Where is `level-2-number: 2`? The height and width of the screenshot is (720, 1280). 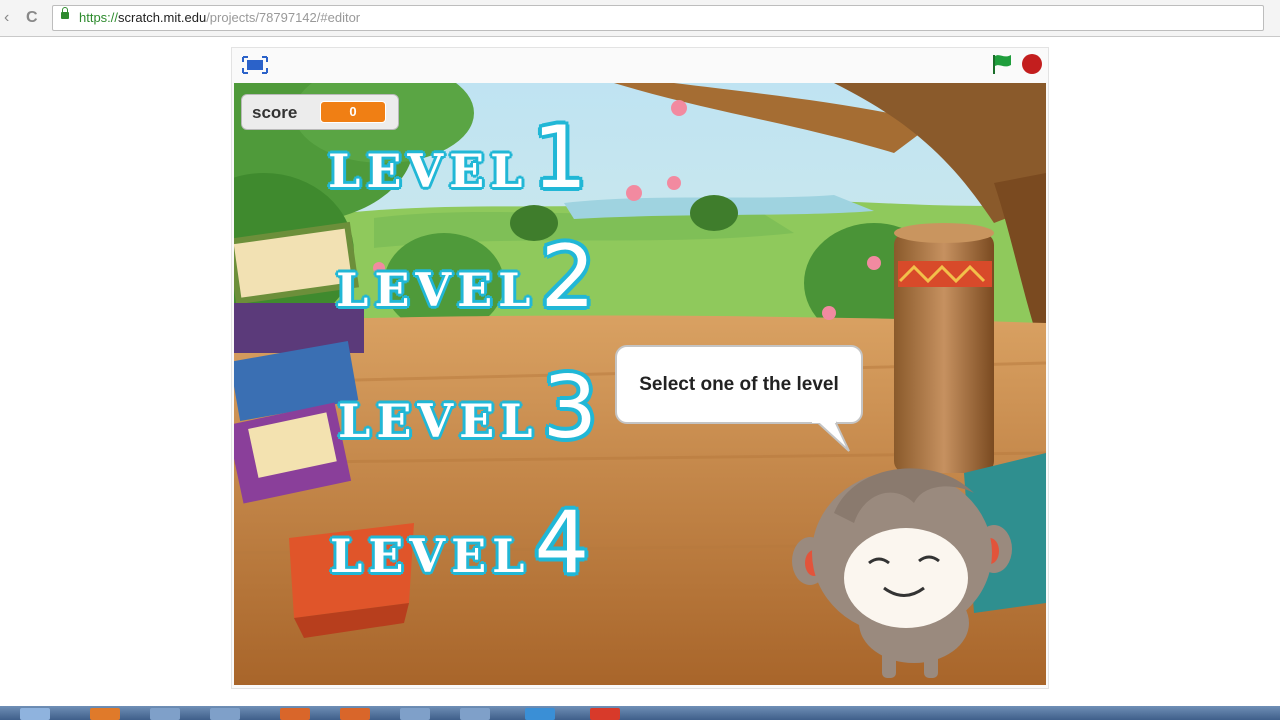
level-2-number: 2 is located at coordinates (568, 277).